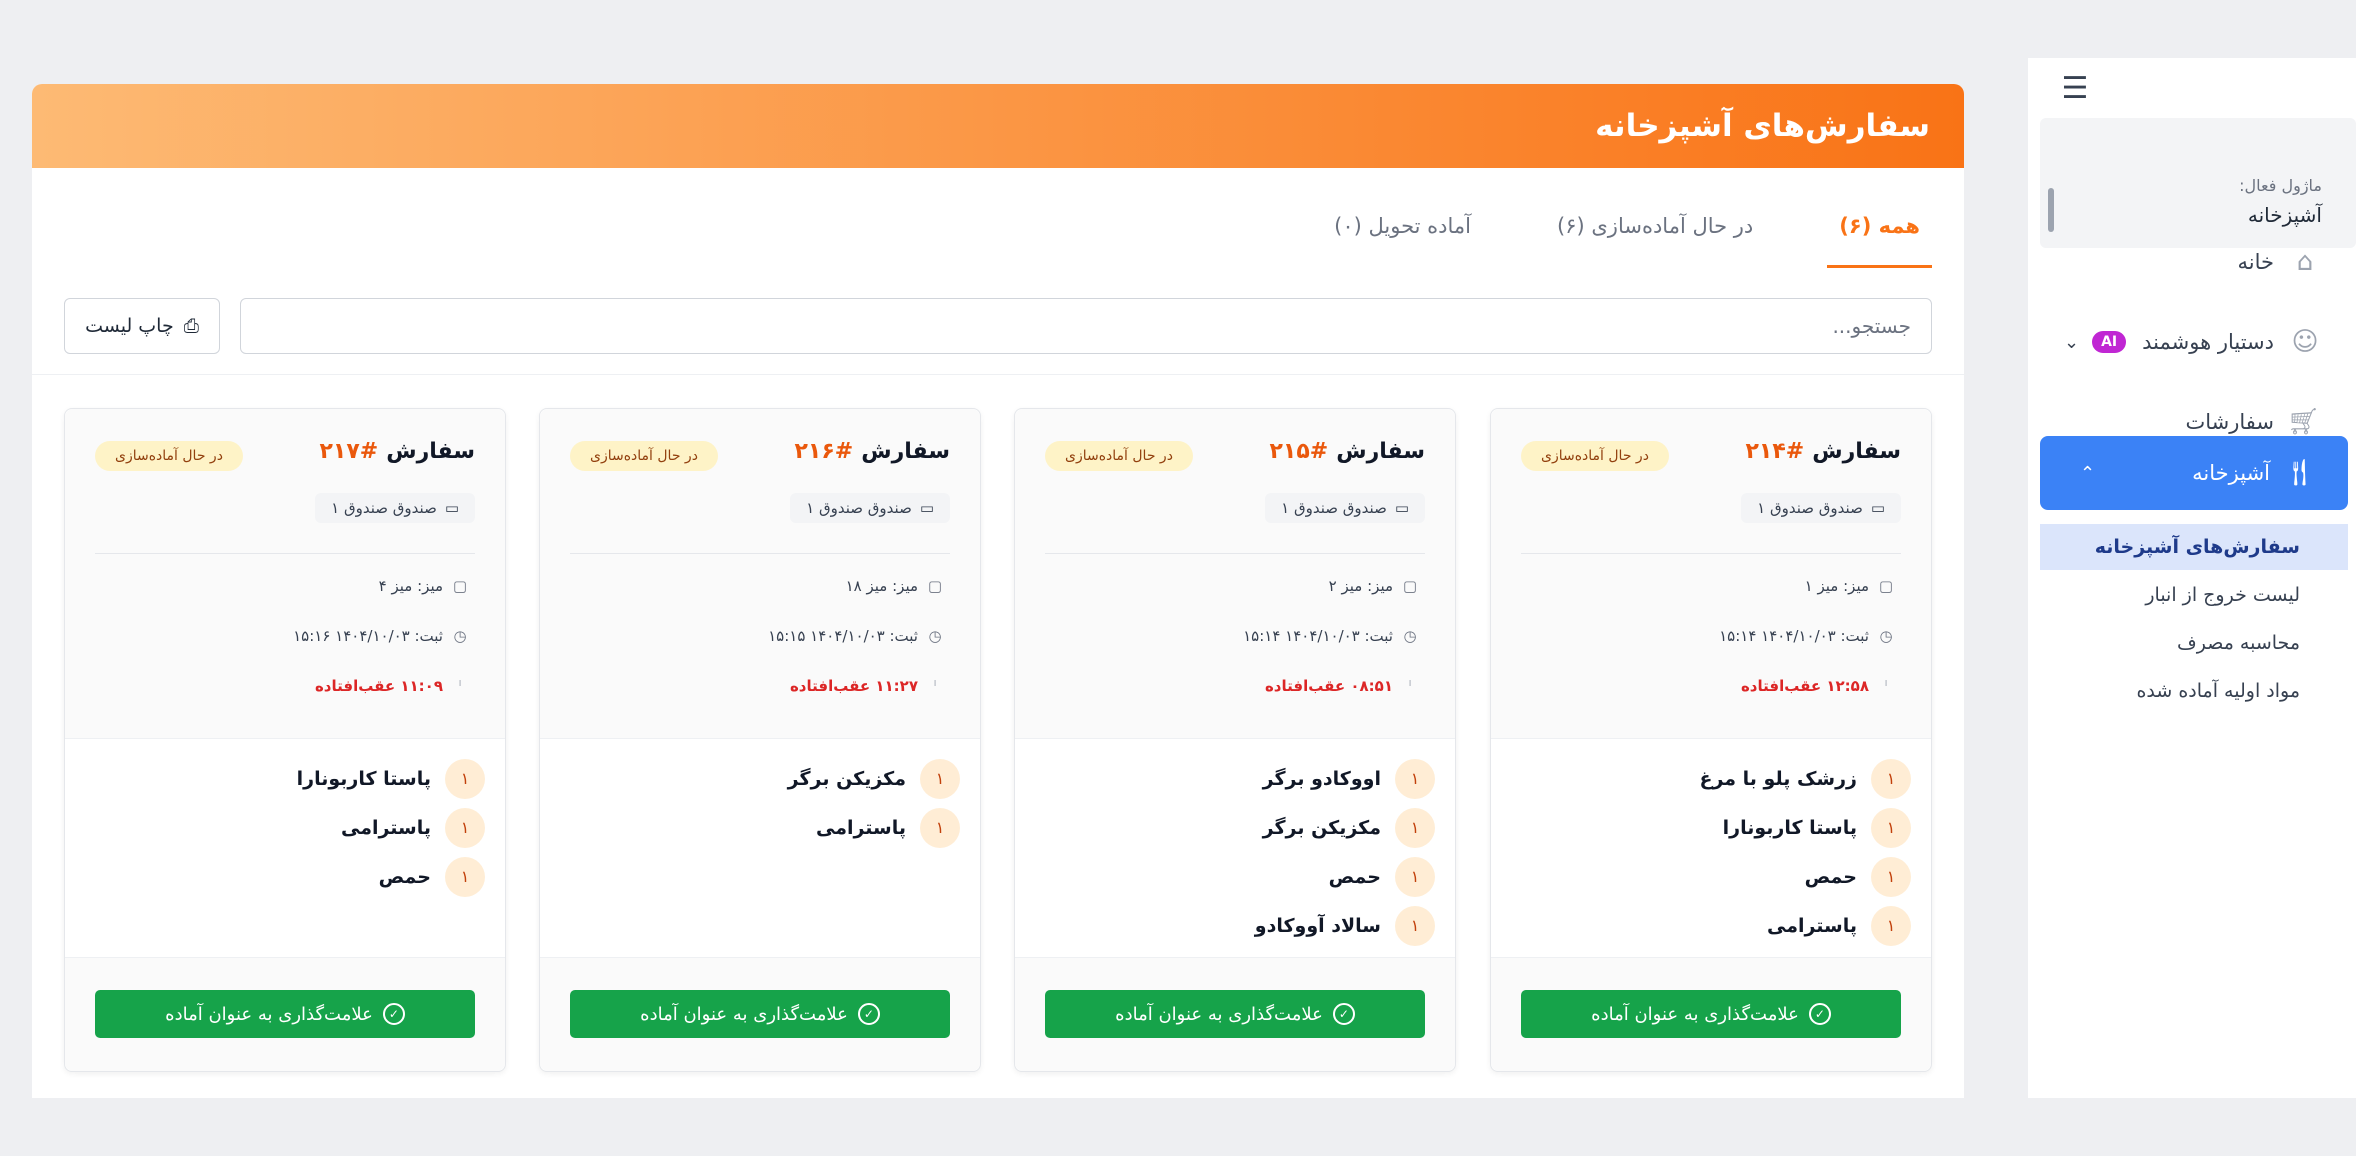 Image resolution: width=2356 pixels, height=1156 pixels. What do you see at coordinates (1317, 925) in the screenshot?
I see `item-name: سالاد آووکادو` at bounding box center [1317, 925].